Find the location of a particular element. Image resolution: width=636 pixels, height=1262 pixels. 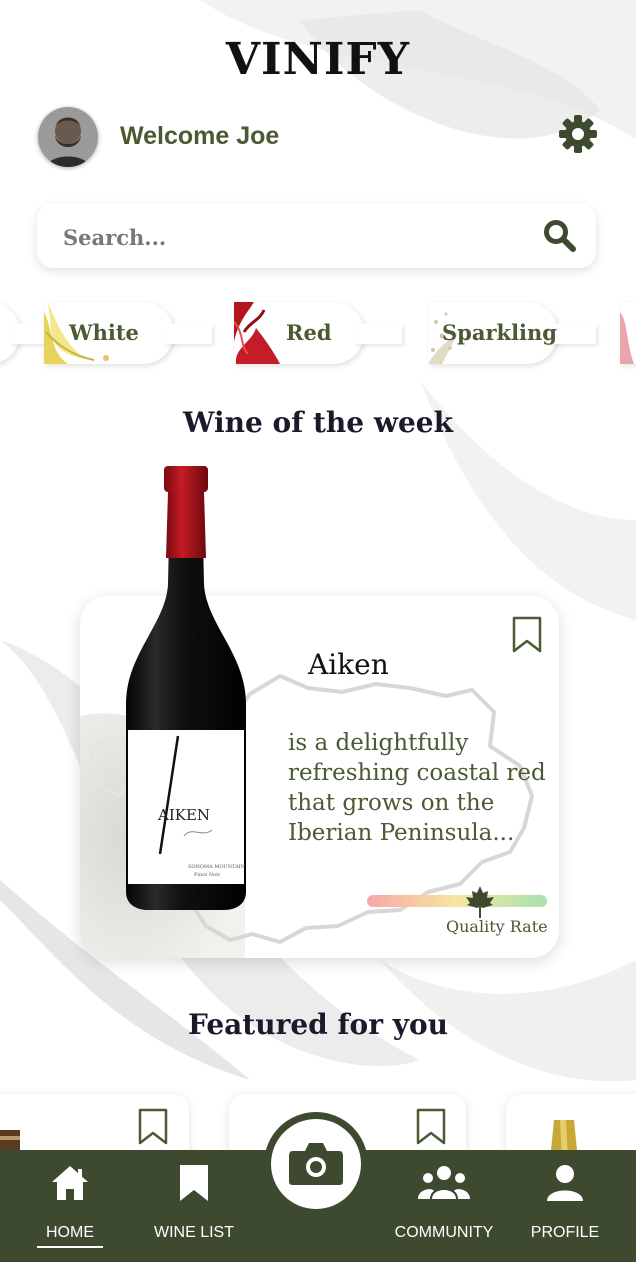

avatar-image is located at coordinates (68, 137).